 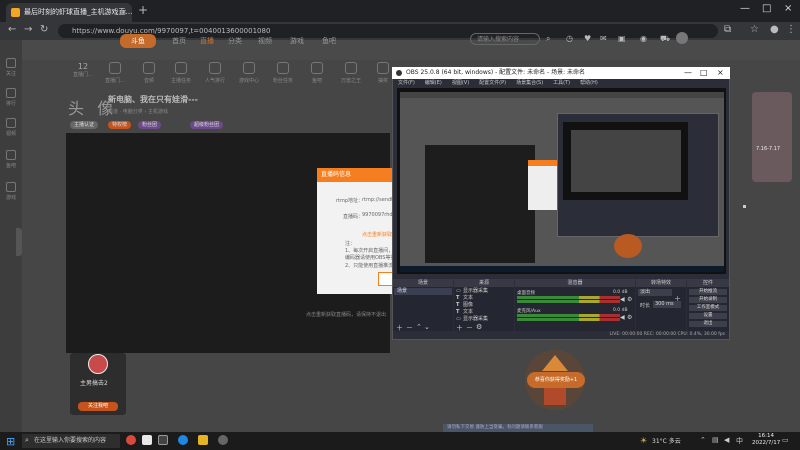 What do you see at coordinates (772, 137) in the screenshot?
I see `right-side-ad` at bounding box center [772, 137].